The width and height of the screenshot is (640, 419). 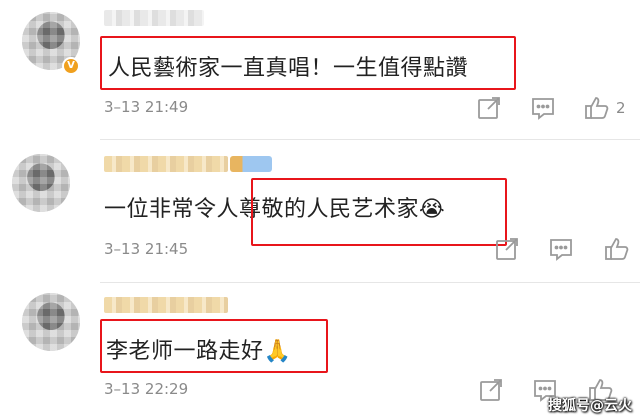 What do you see at coordinates (590, 406) in the screenshot?
I see `watermark: 搜狐号@云火` at bounding box center [590, 406].